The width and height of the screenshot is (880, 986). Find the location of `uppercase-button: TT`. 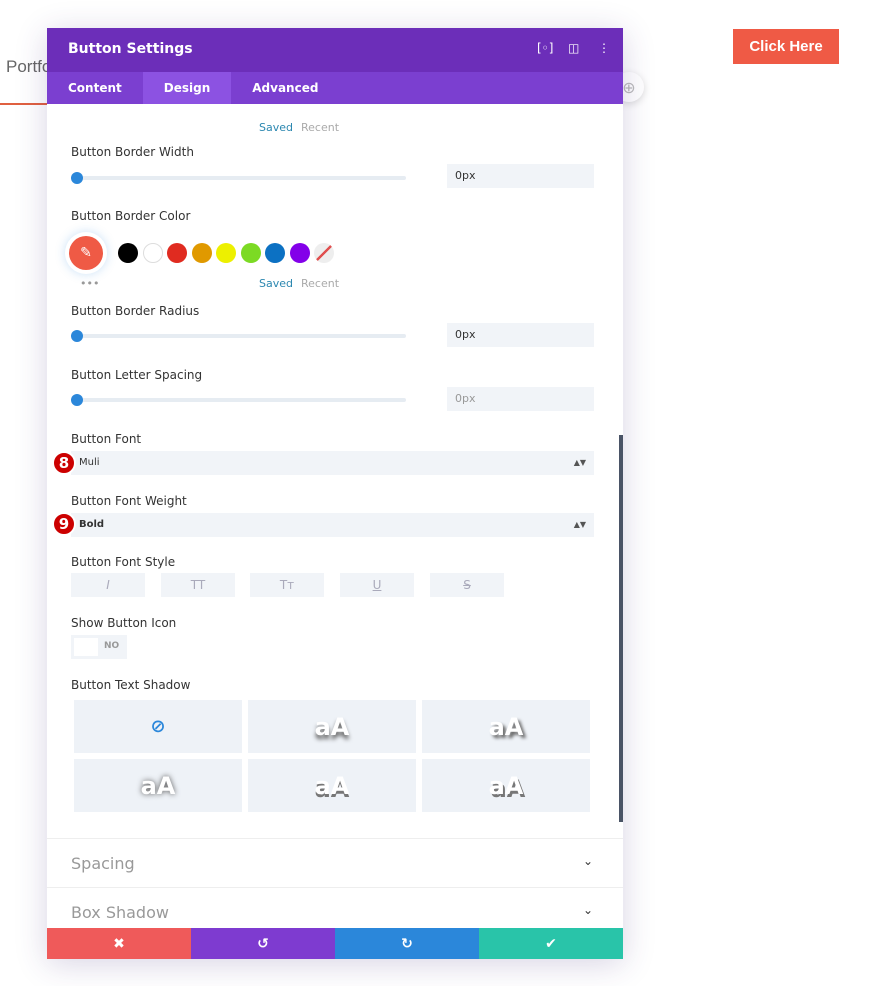

uppercase-button: TT is located at coordinates (198, 585).